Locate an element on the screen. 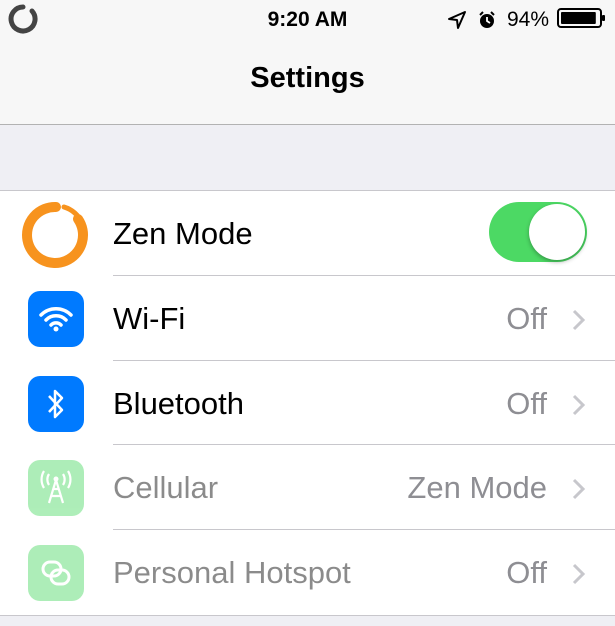 The width and height of the screenshot is (615, 626). settings-row-value: Zen Mode is located at coordinates (477, 488).